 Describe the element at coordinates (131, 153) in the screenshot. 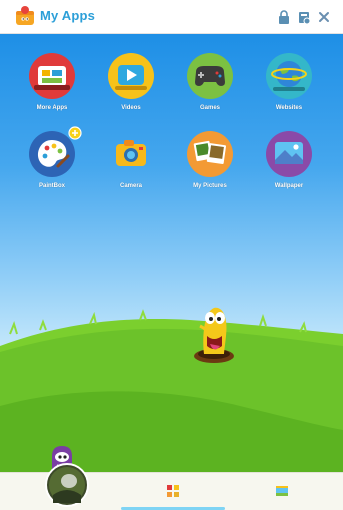

I see `camera-icon` at that location.